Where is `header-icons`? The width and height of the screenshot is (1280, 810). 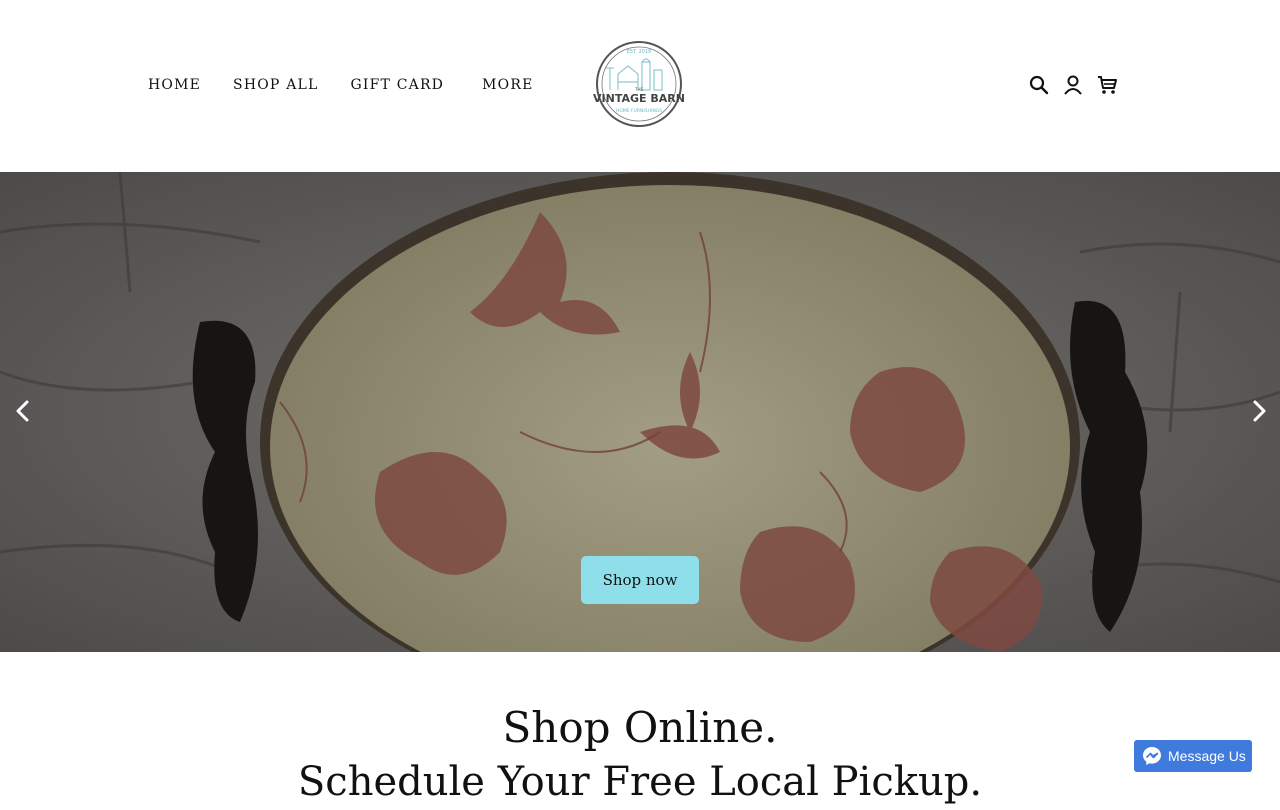 header-icons is located at coordinates (1079, 85).